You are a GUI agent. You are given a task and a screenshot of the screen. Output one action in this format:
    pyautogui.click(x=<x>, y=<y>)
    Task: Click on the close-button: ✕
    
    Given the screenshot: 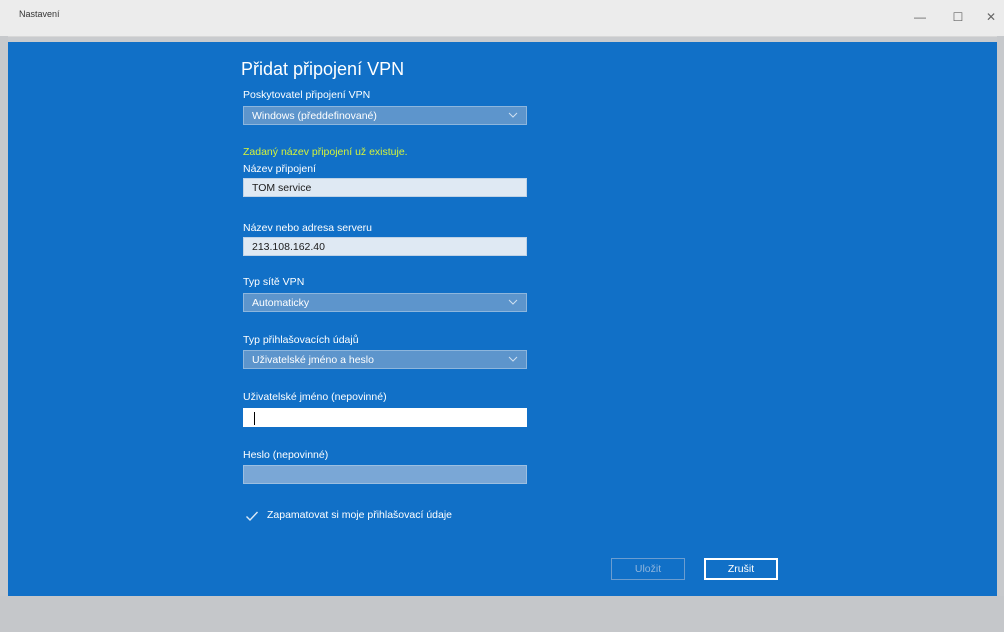 What is the action you would take?
    pyautogui.click(x=990, y=17)
    